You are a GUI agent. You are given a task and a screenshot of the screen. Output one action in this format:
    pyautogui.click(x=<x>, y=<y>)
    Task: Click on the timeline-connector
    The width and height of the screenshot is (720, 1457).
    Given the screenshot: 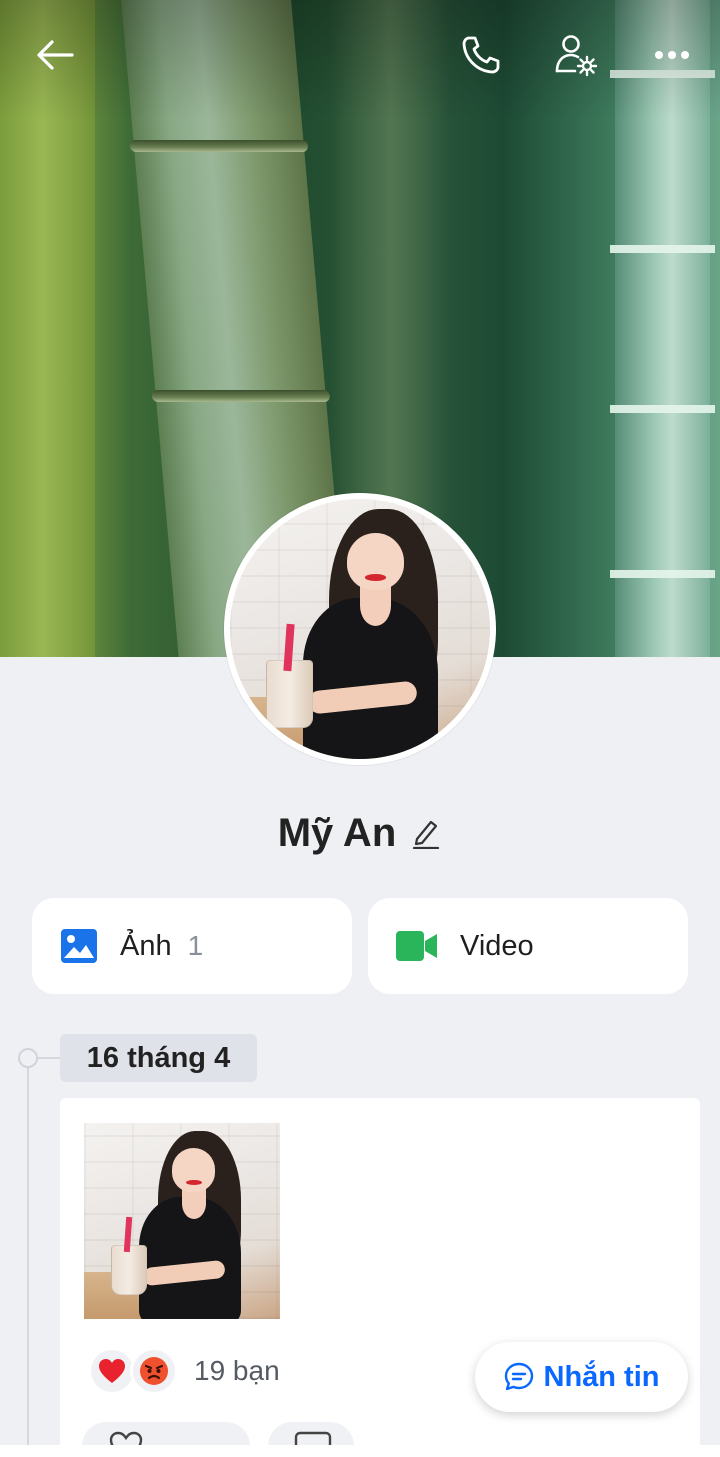 What is the action you would take?
    pyautogui.click(x=49, y=1058)
    